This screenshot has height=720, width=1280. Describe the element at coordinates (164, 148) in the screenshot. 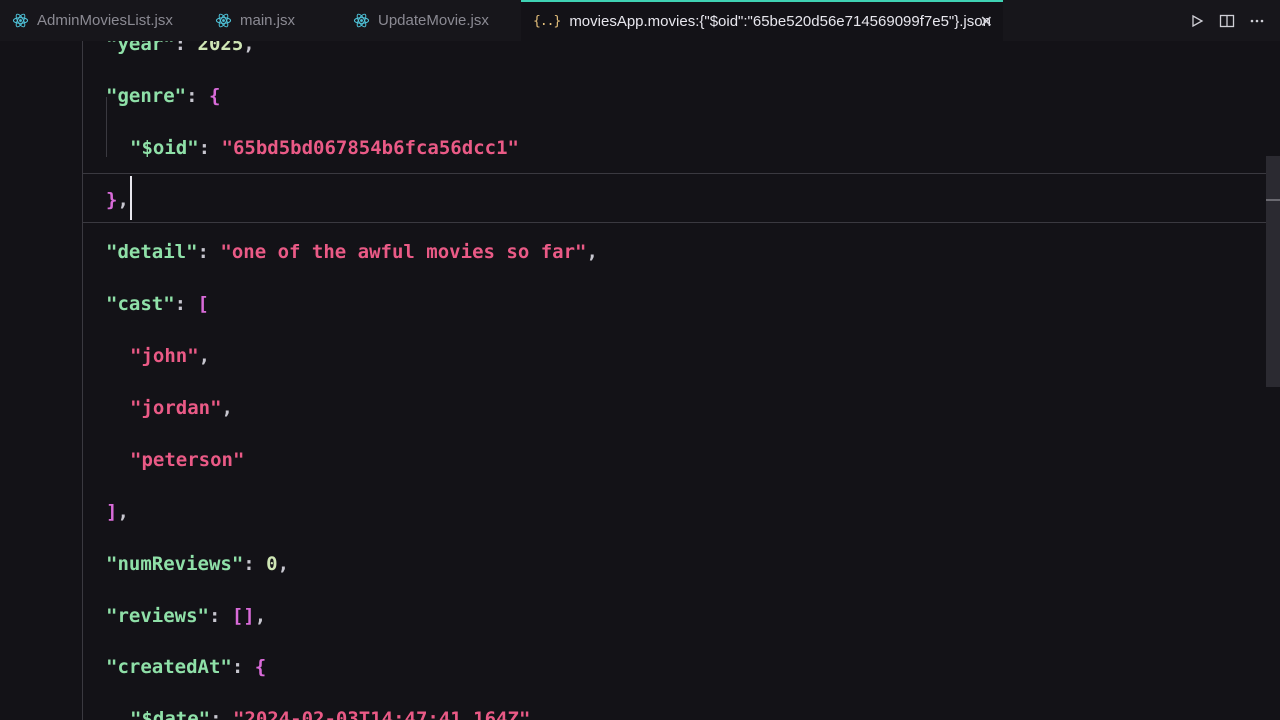

I see `json-key: "$oid"` at that location.